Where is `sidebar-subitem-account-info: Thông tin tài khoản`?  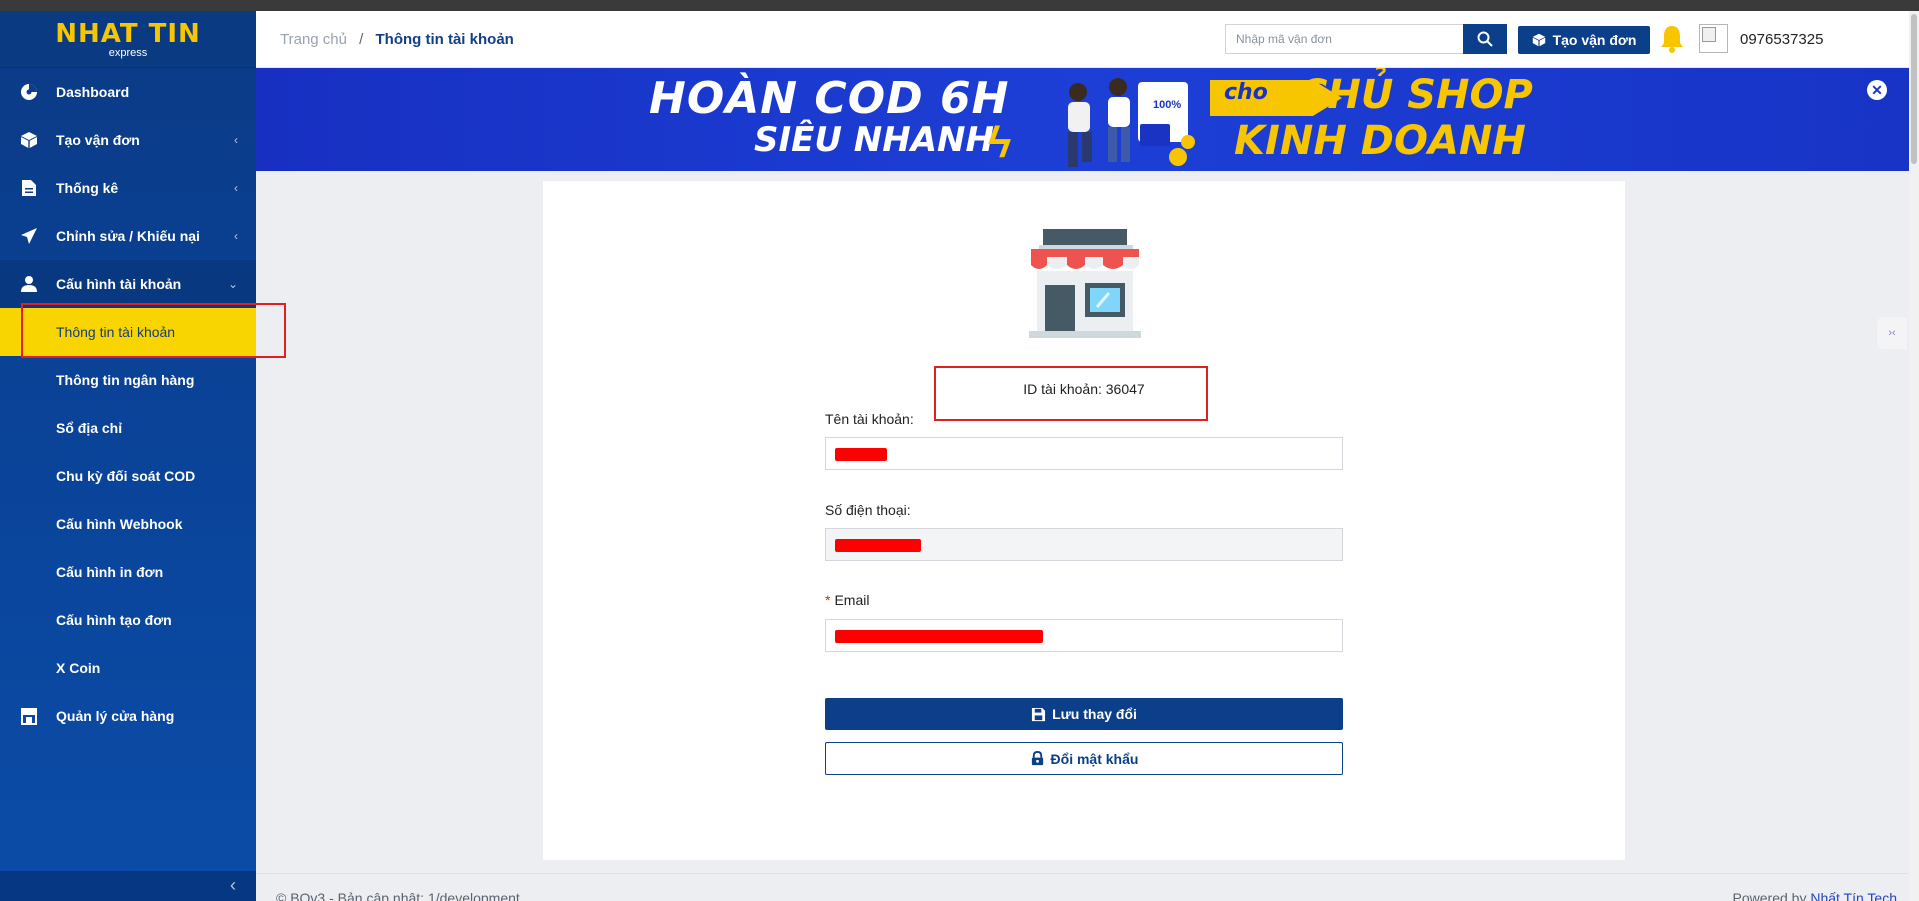
sidebar-subitem-account-info: Thông tin tài khoản is located at coordinates (128, 332).